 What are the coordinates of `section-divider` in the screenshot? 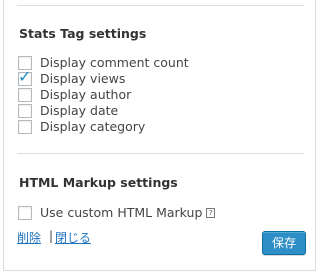 It's located at (160, 153).